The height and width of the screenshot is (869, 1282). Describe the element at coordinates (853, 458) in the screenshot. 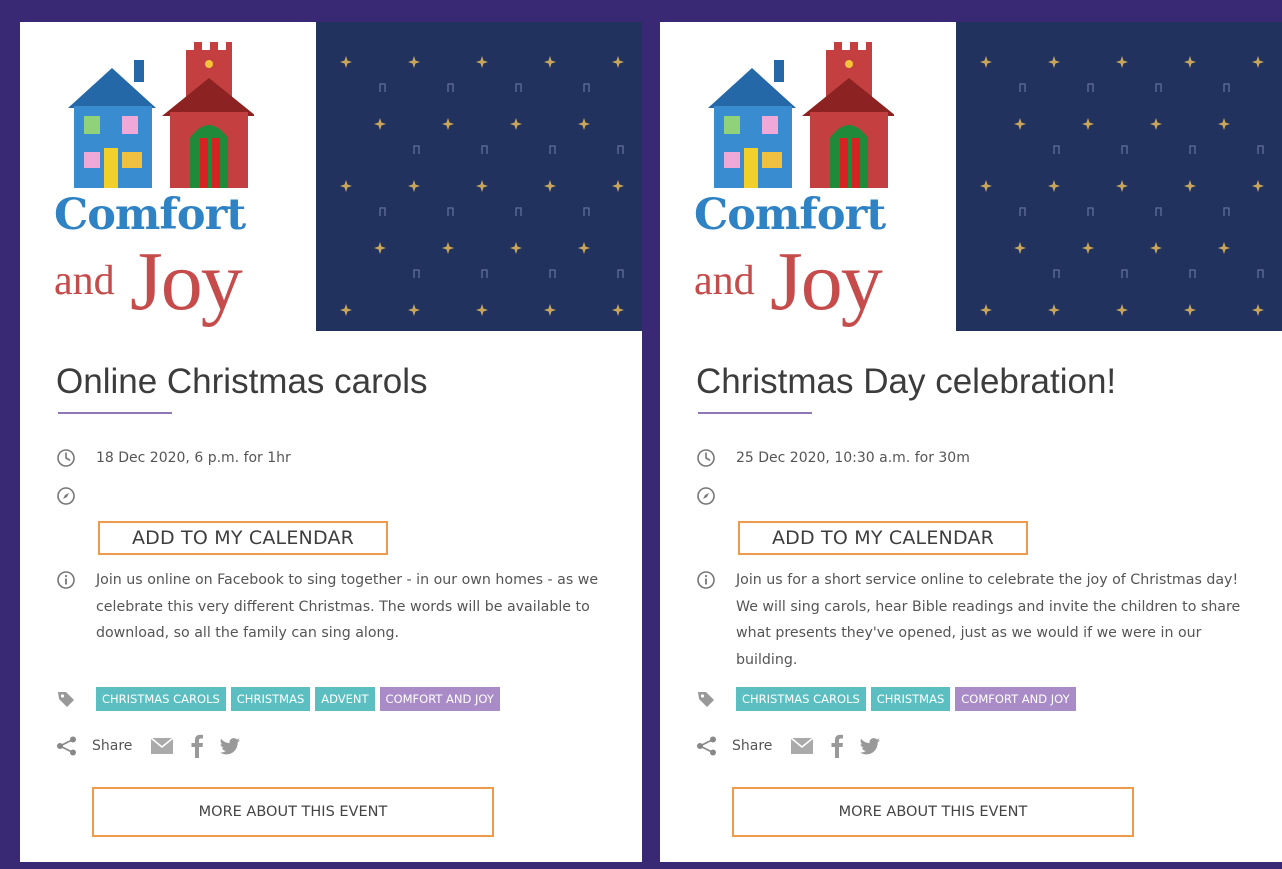

I see `event-datetime: 25 Dec 2020, 10:30 a.m. for 30m` at that location.